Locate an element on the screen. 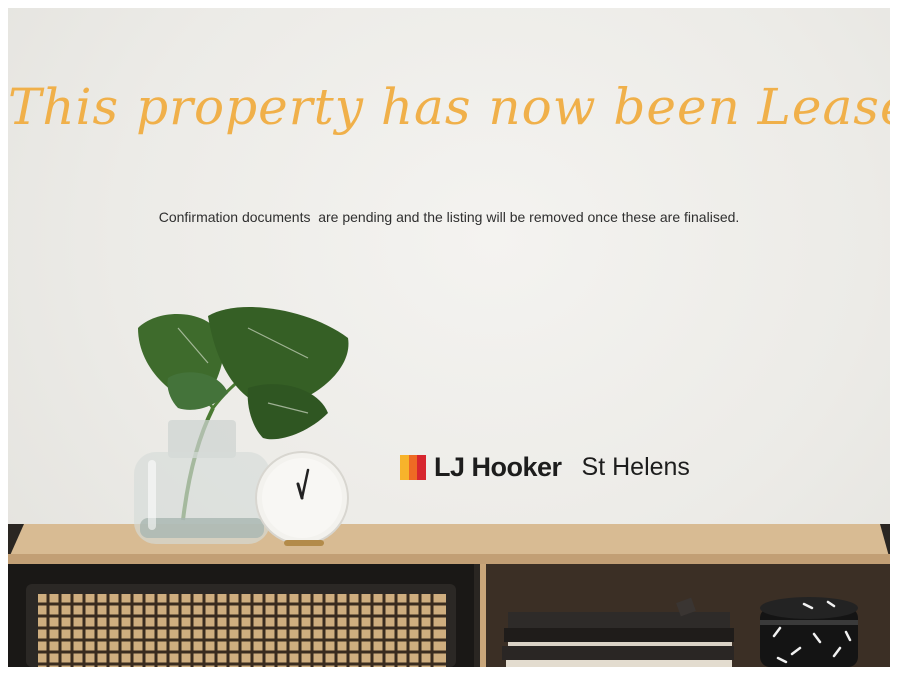  office-name: St Helens is located at coordinates (635, 466).